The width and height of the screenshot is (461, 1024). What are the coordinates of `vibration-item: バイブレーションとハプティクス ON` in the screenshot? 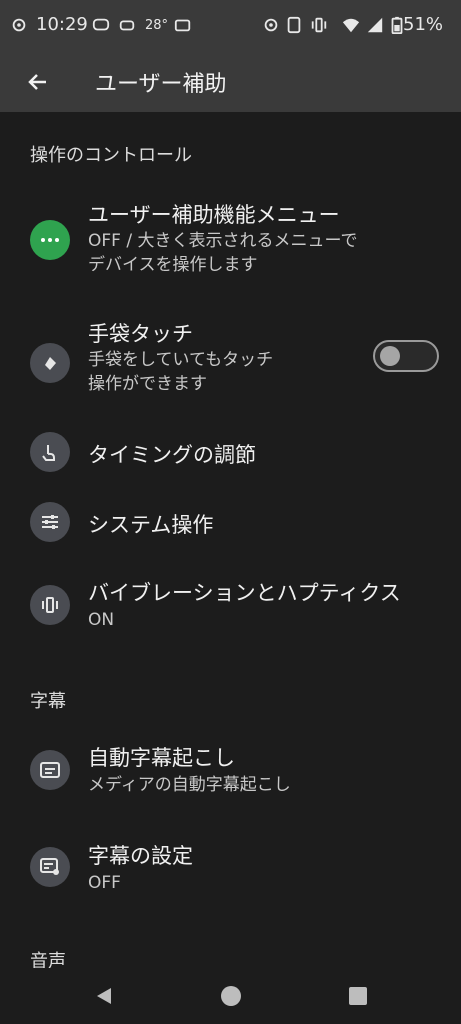 It's located at (230, 605).